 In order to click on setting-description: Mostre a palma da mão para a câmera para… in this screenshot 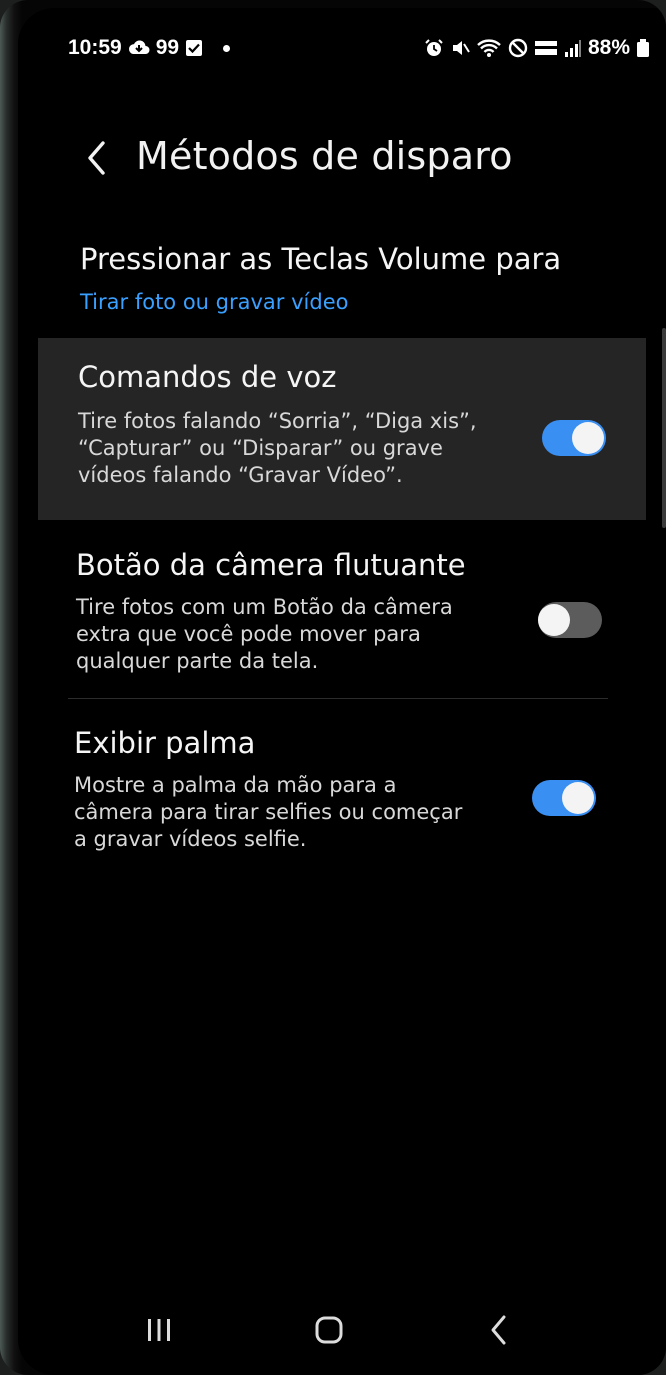, I will do `click(268, 812)`.